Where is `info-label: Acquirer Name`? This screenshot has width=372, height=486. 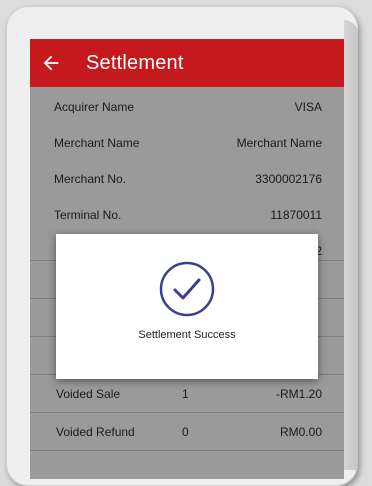 info-label: Acquirer Name is located at coordinates (94, 107).